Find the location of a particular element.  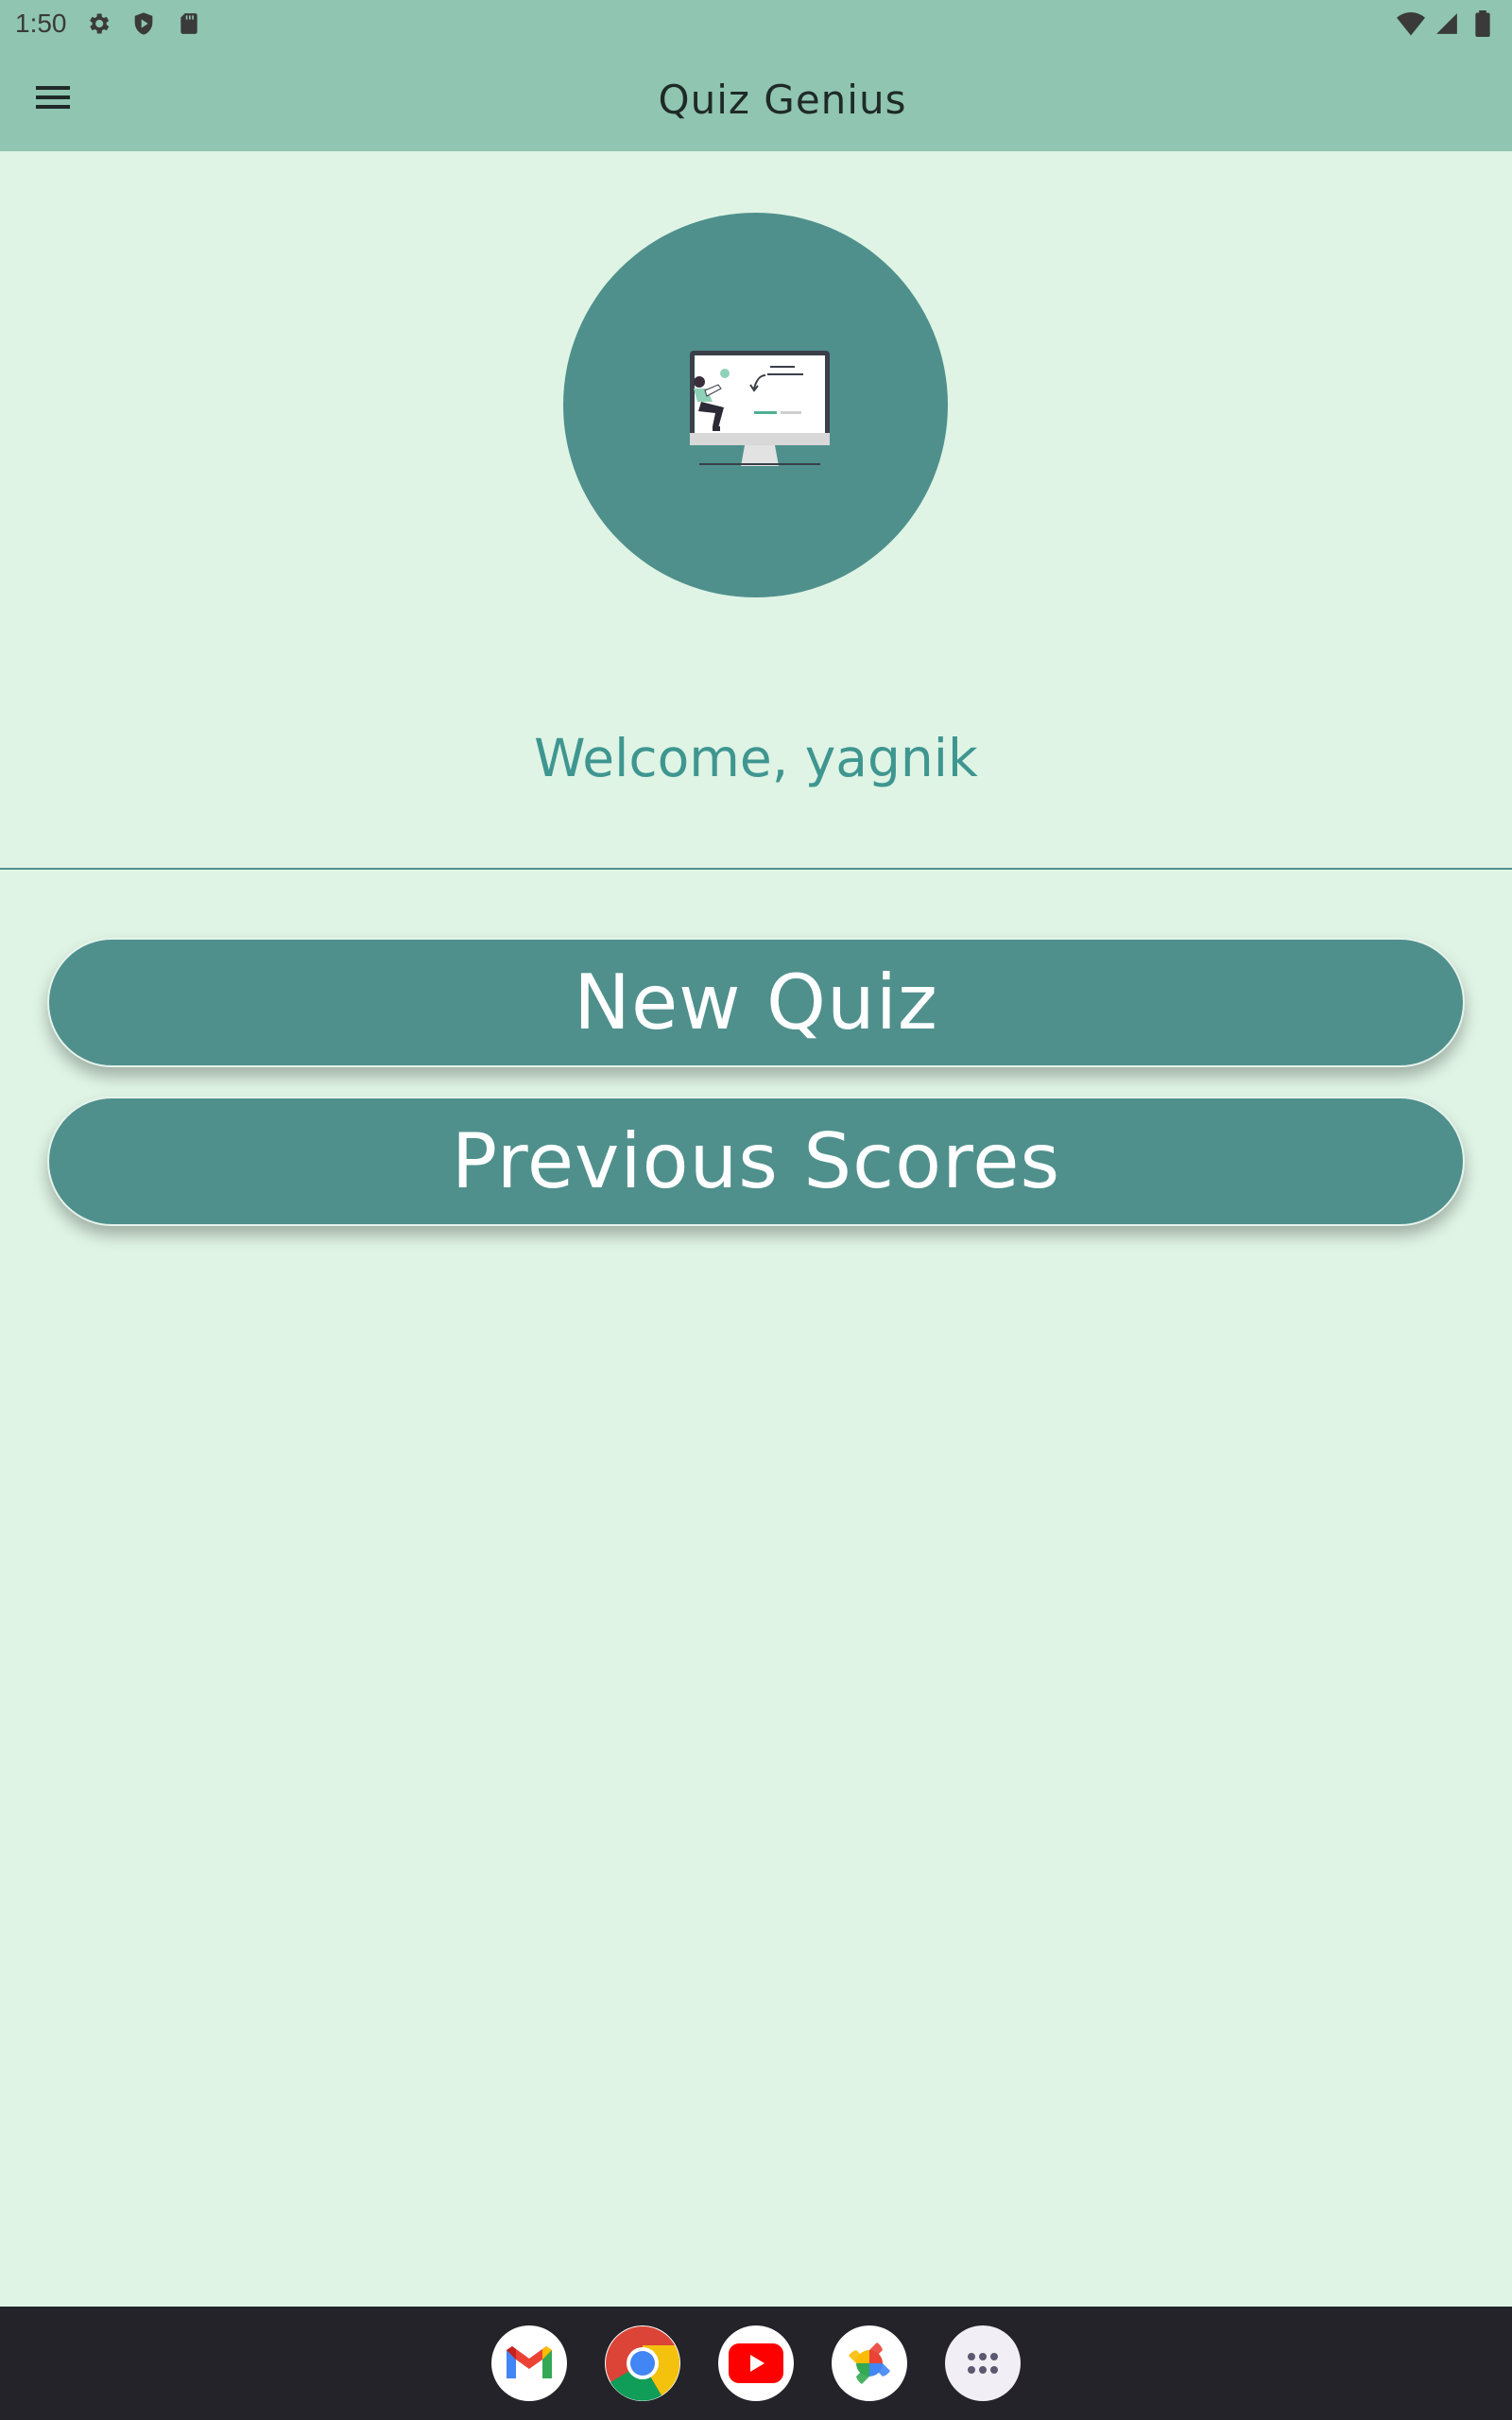

divider is located at coordinates (756, 869).